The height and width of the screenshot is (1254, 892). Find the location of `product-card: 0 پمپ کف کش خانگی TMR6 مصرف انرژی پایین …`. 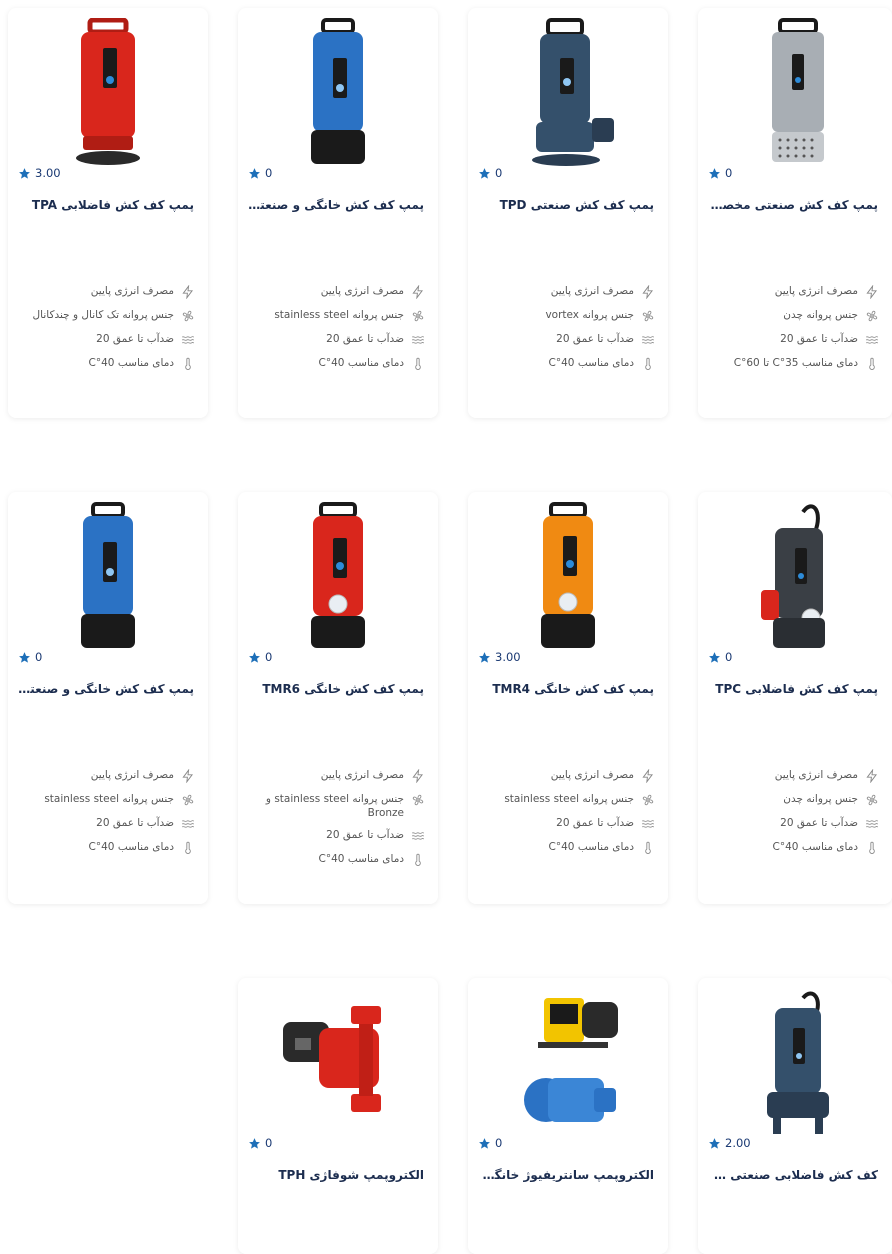

product-card: 0 پمپ کف کش خانگی TMR6 مصرف انرژی پایین … is located at coordinates (338, 698).